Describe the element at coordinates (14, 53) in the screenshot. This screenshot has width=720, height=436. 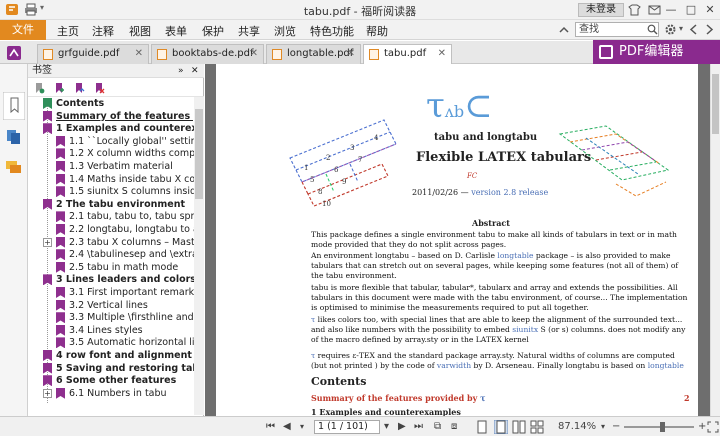
I see `foxit-home-icon` at that location.